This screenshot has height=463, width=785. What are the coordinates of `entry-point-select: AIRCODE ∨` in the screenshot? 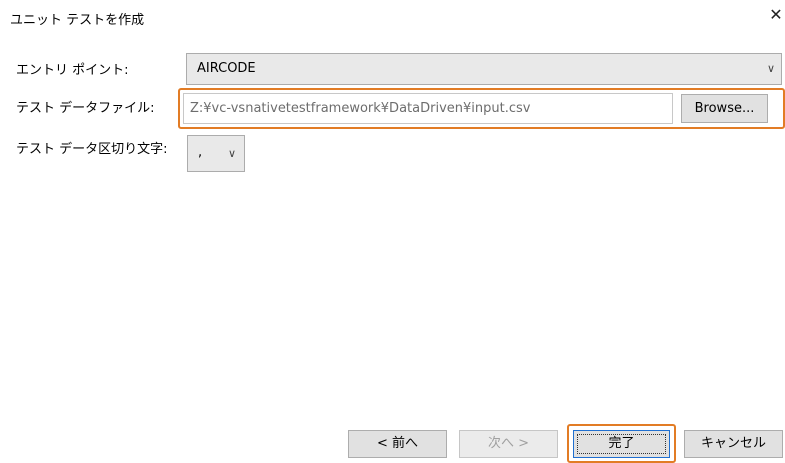 It's located at (484, 69).